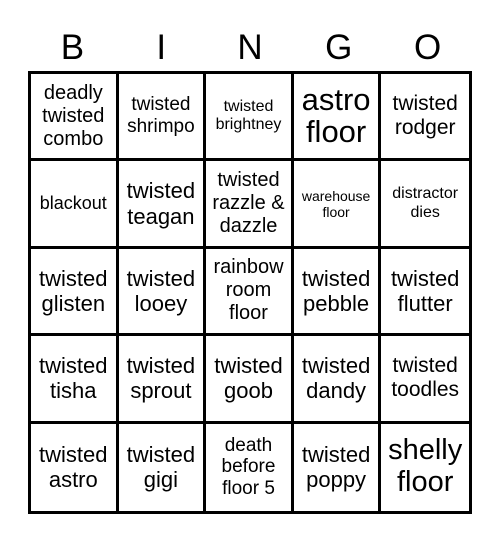 This screenshot has height=544, width=501. I want to click on bingo-cell: twisted rodger, so click(425, 118).